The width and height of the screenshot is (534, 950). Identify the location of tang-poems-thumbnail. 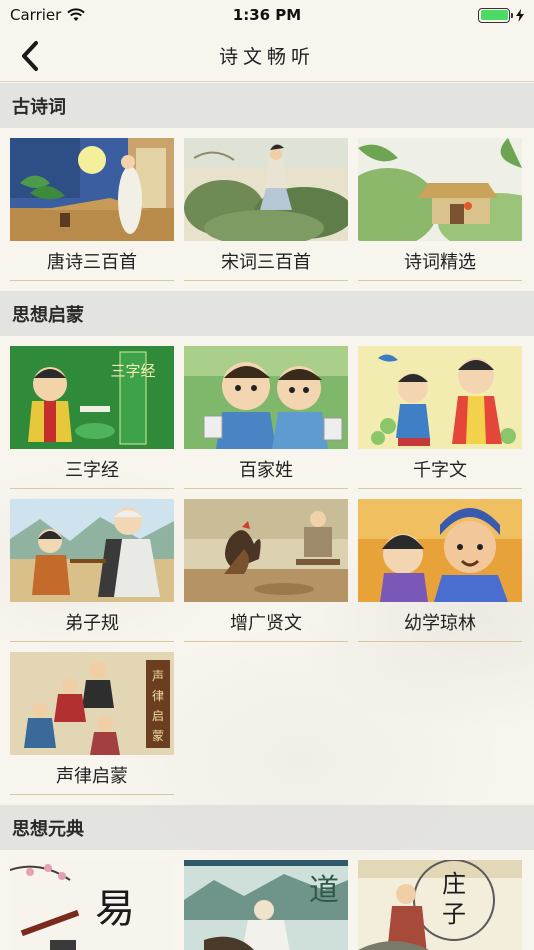
(92, 189).